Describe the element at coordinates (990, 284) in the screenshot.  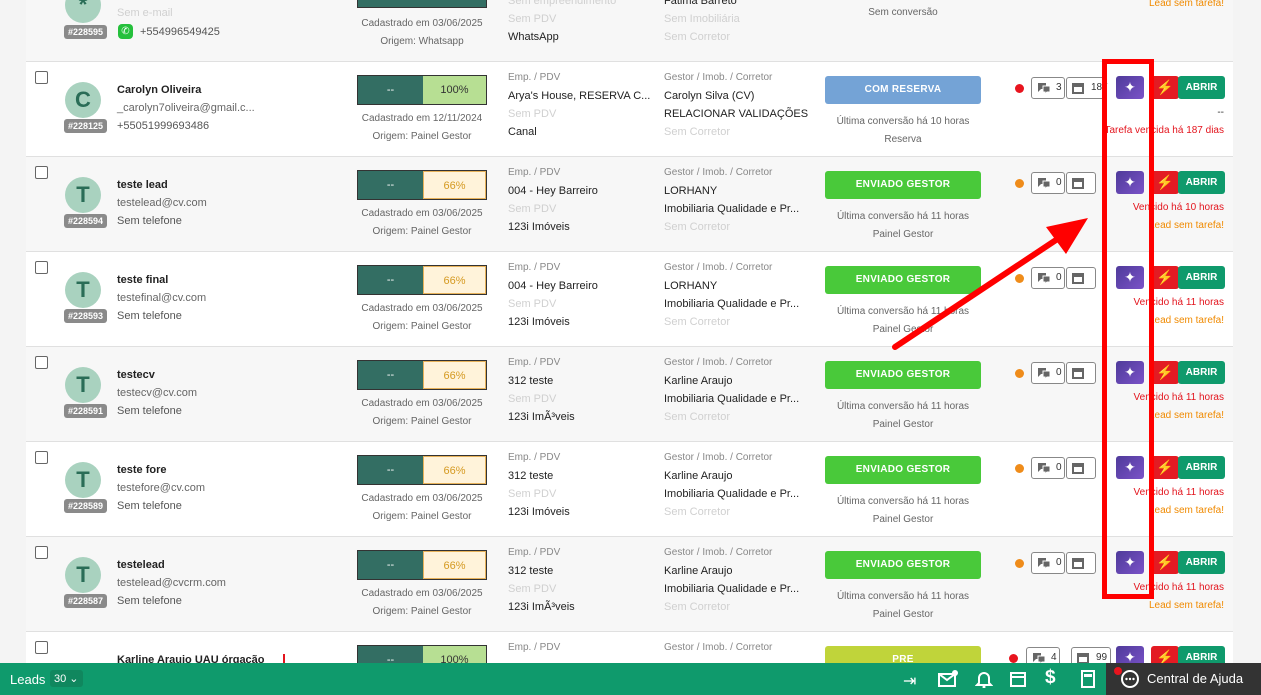
I see `annotation-arrow` at that location.